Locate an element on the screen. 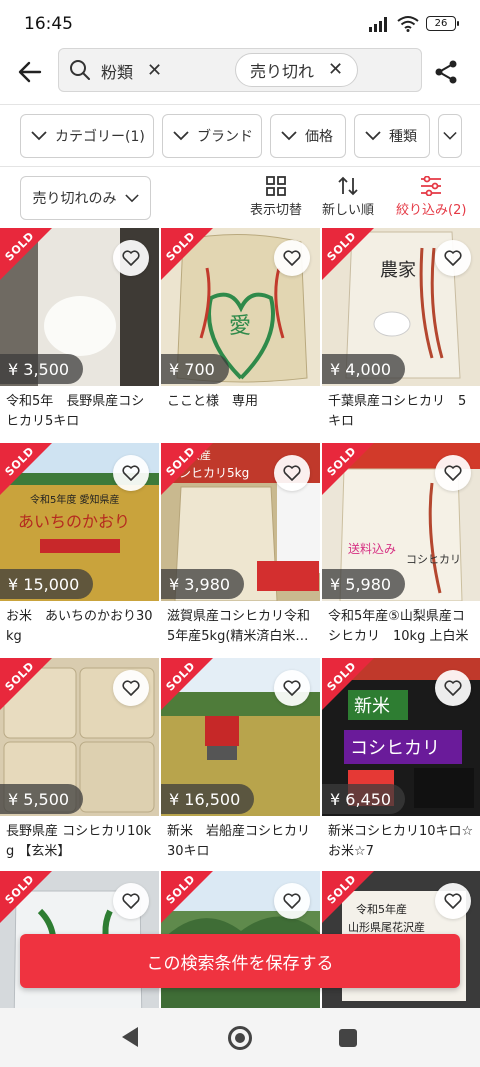  price-tag: ¥ 4,000 is located at coordinates (364, 369).